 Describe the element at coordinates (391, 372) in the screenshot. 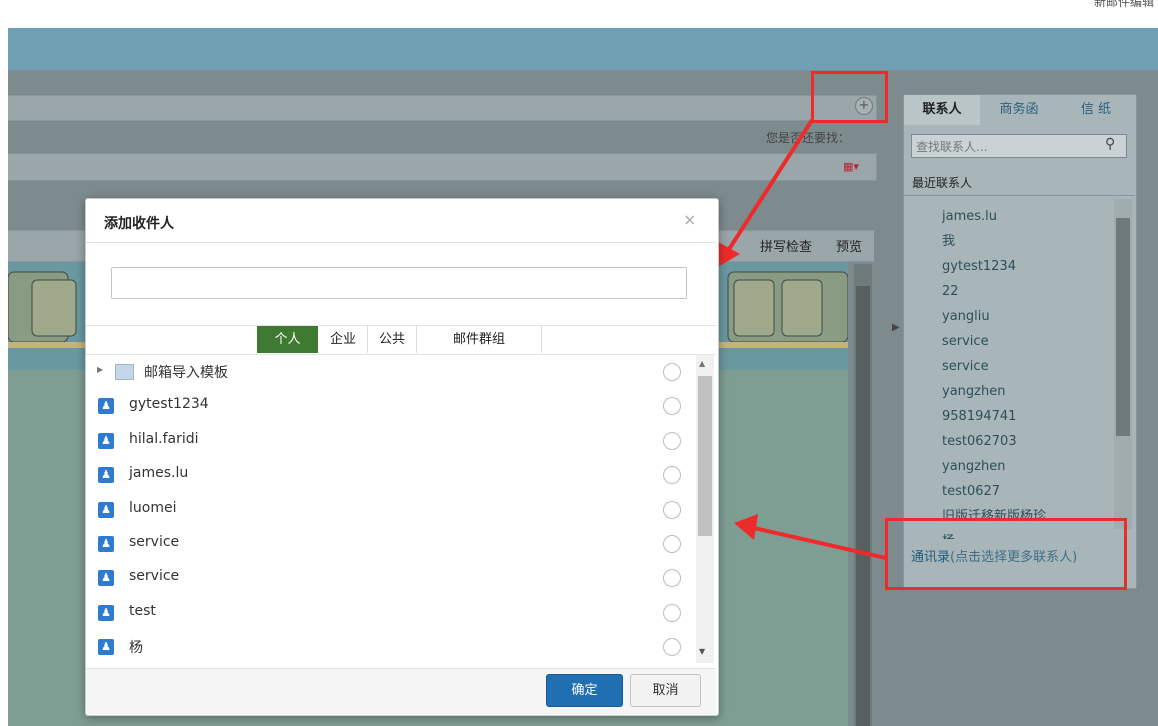

I see `folder-item: ▶ 邮箱导入模板` at that location.